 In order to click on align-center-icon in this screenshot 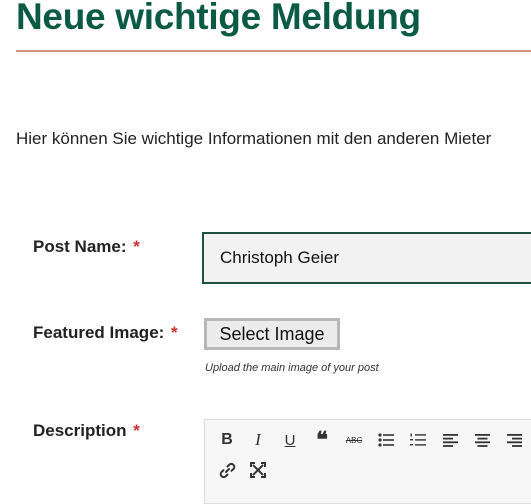, I will do `click(482, 440)`.